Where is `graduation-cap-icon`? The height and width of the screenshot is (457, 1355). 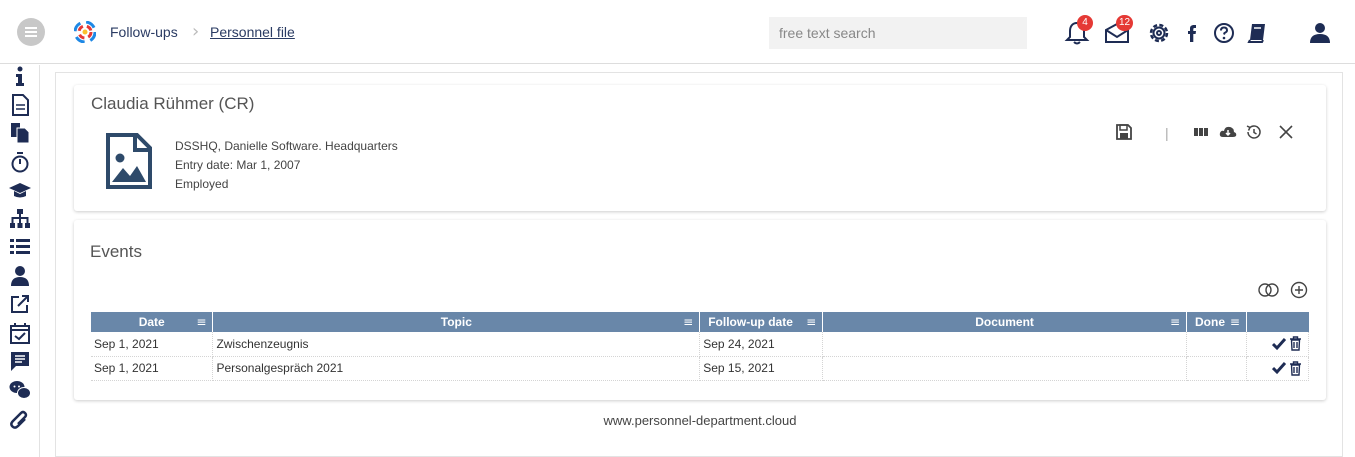
graduation-cap-icon is located at coordinates (20, 190).